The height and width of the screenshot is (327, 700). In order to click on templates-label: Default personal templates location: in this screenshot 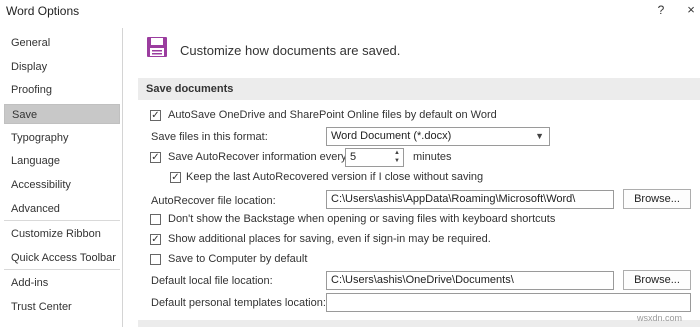, I will do `click(238, 303)`.